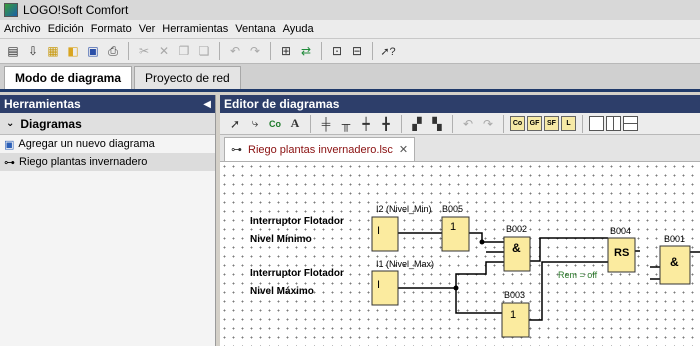  Describe the element at coordinates (83, 162) in the screenshot. I see `diagram-item-label: Riego plantas invernadero` at that location.